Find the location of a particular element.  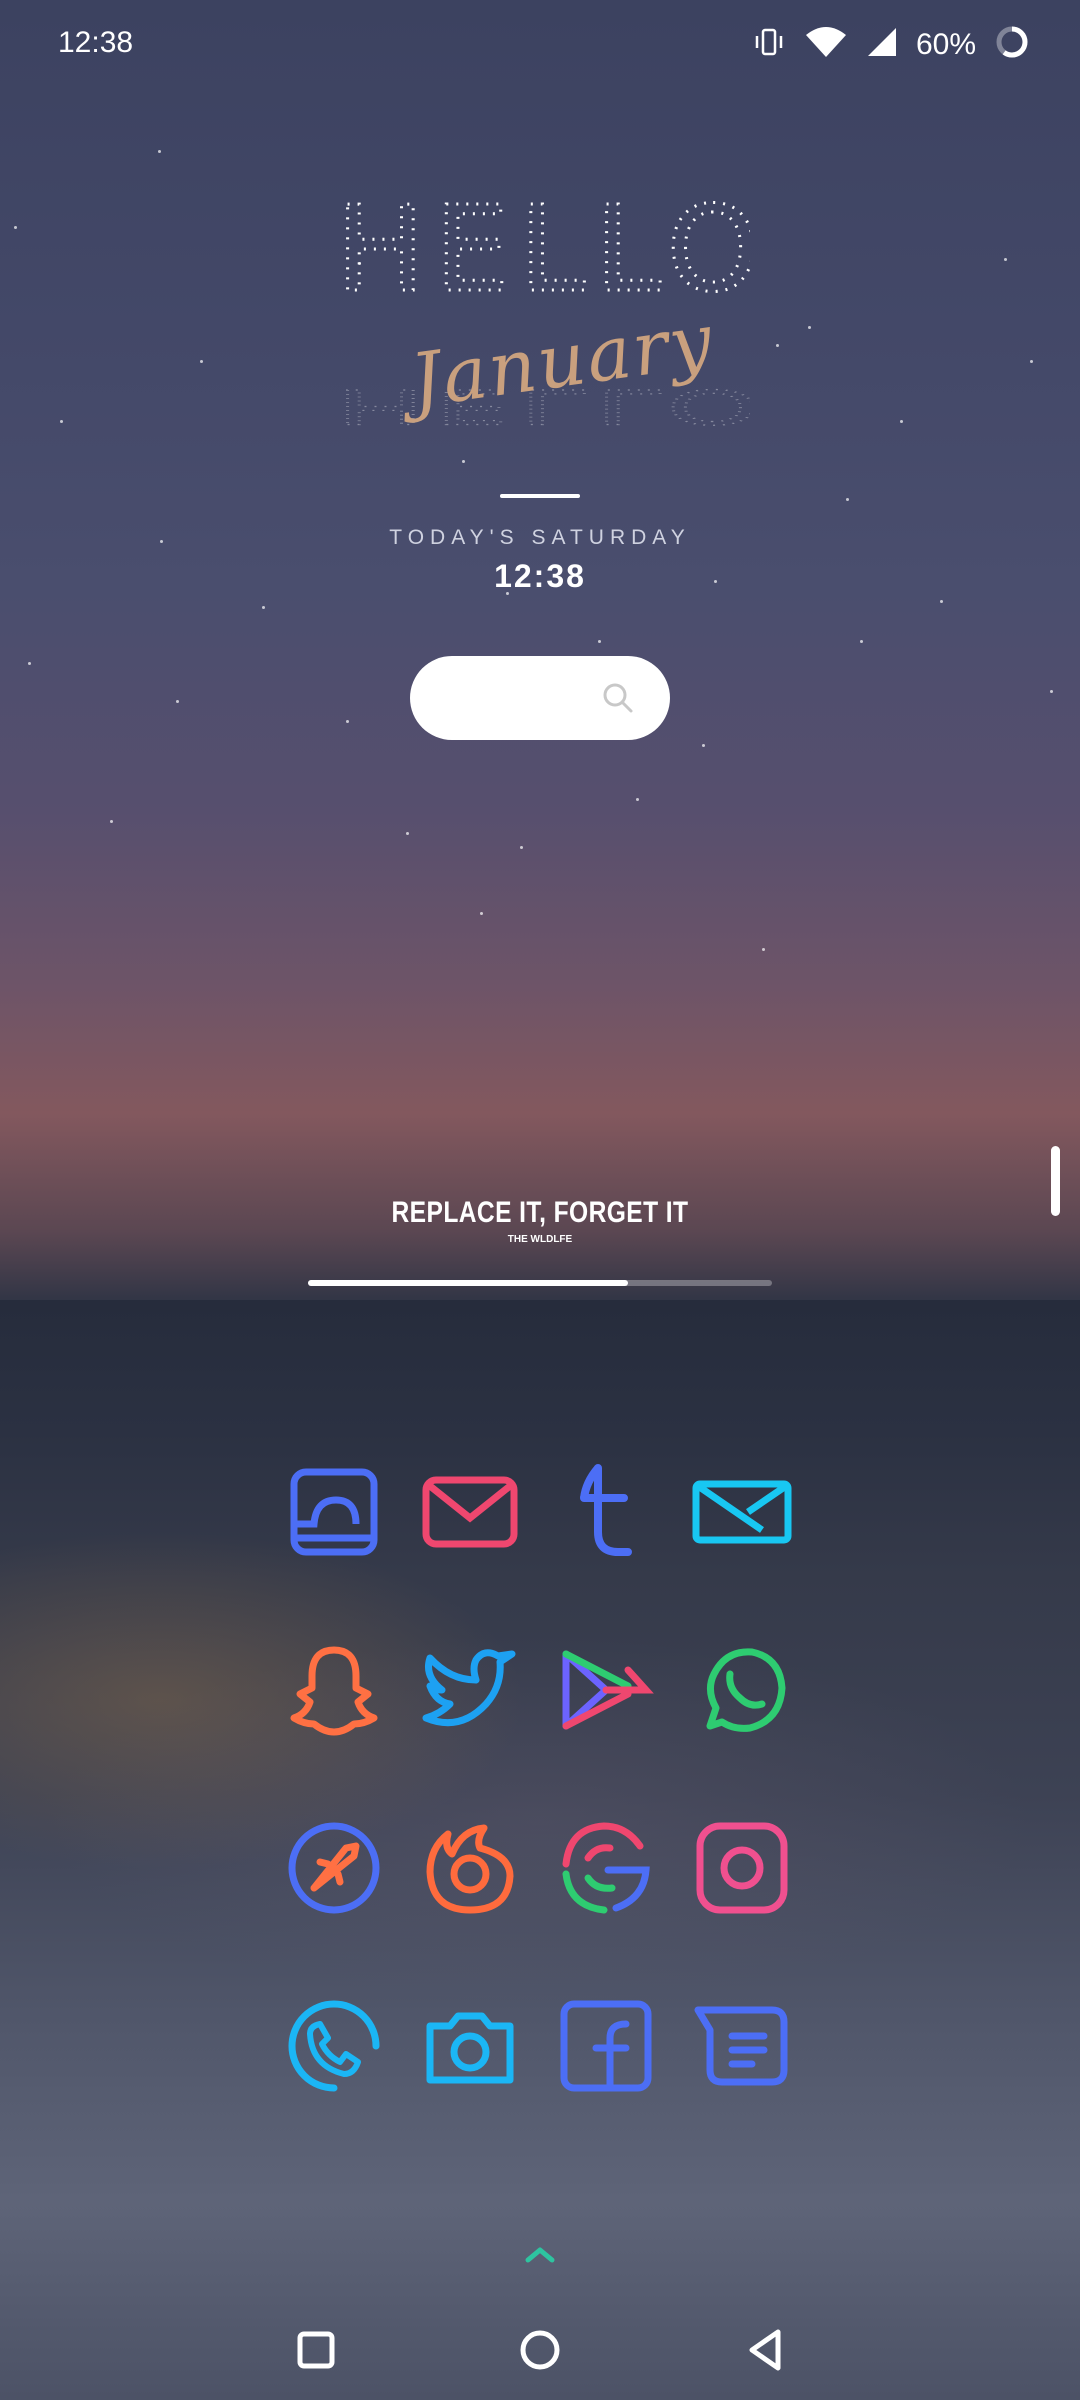

edge-panel-handle is located at coordinates (1055, 1181).